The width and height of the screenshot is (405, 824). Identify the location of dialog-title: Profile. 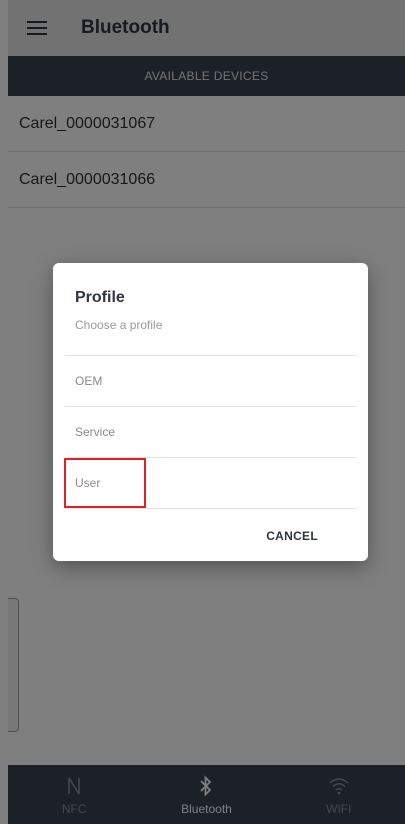
(100, 297).